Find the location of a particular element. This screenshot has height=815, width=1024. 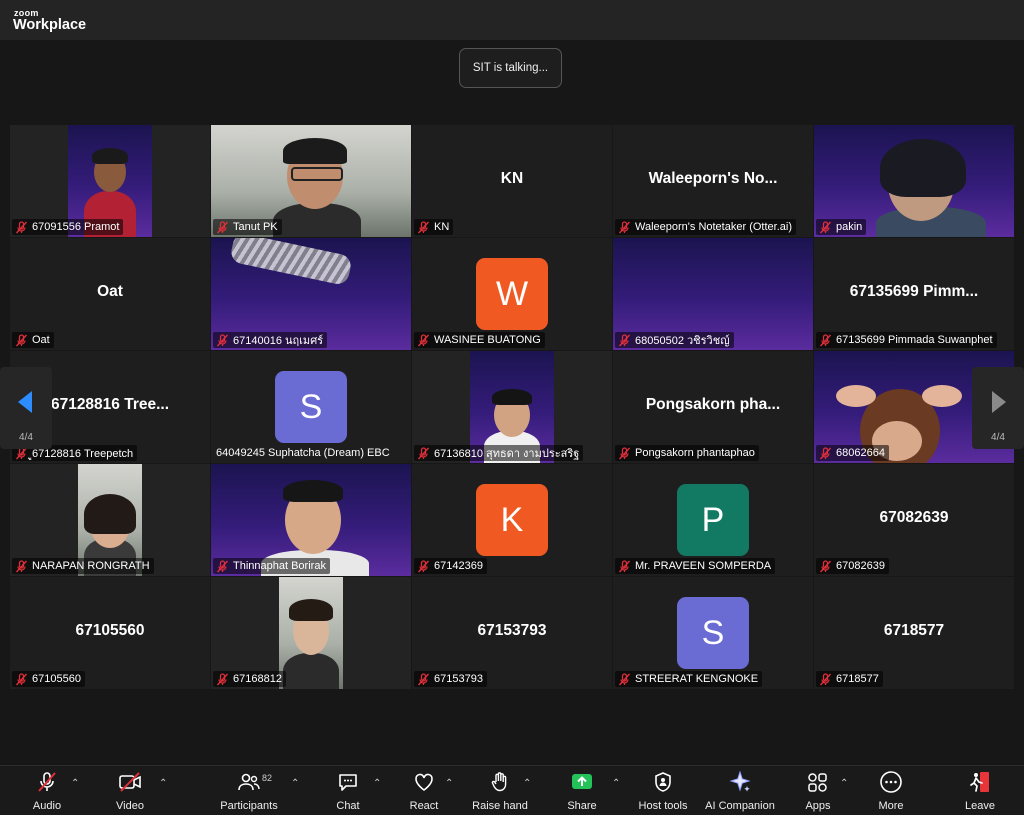

arrow-left-icon is located at coordinates (25, 402).